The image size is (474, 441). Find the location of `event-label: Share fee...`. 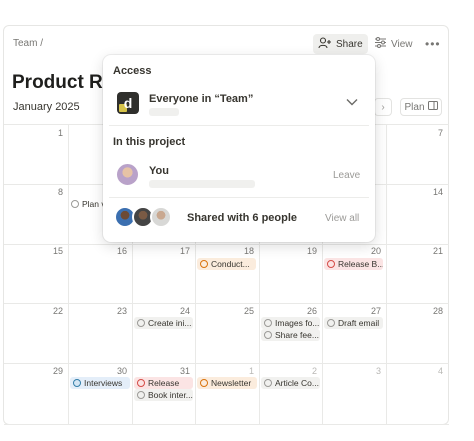

event-label: Share fee... is located at coordinates (297, 335).